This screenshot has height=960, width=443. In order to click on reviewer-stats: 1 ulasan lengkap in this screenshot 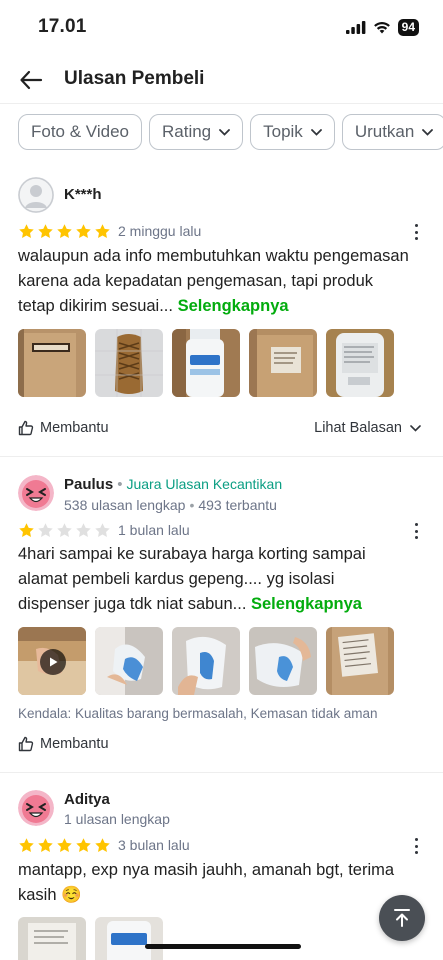, I will do `click(117, 819)`.